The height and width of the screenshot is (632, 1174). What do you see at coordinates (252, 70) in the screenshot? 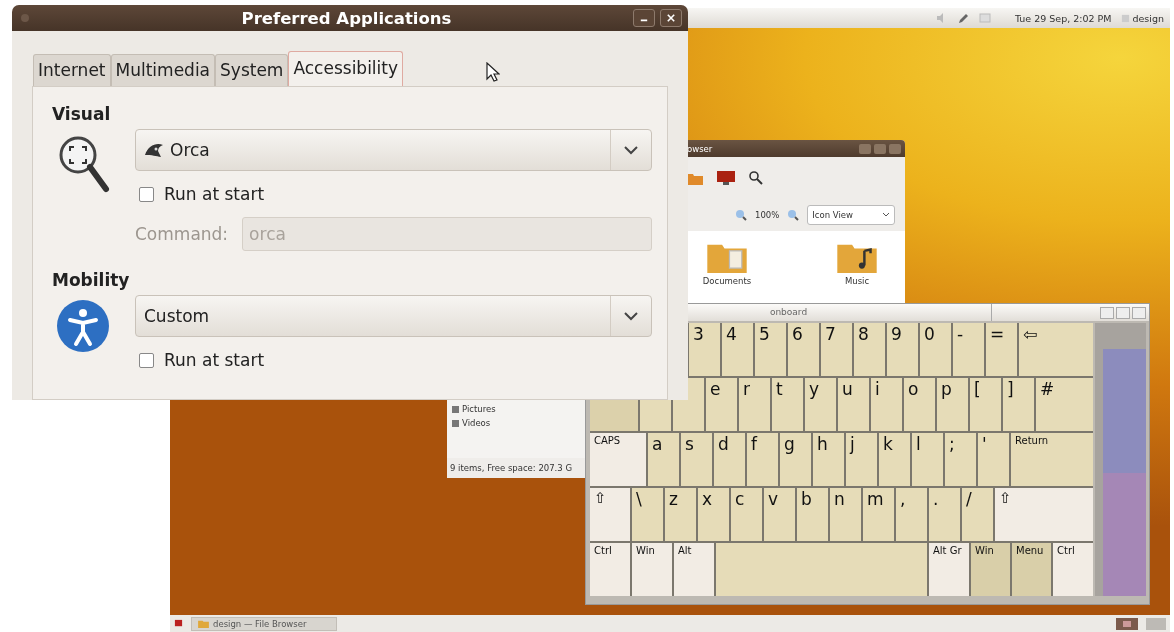
I see `tab: System` at bounding box center [252, 70].